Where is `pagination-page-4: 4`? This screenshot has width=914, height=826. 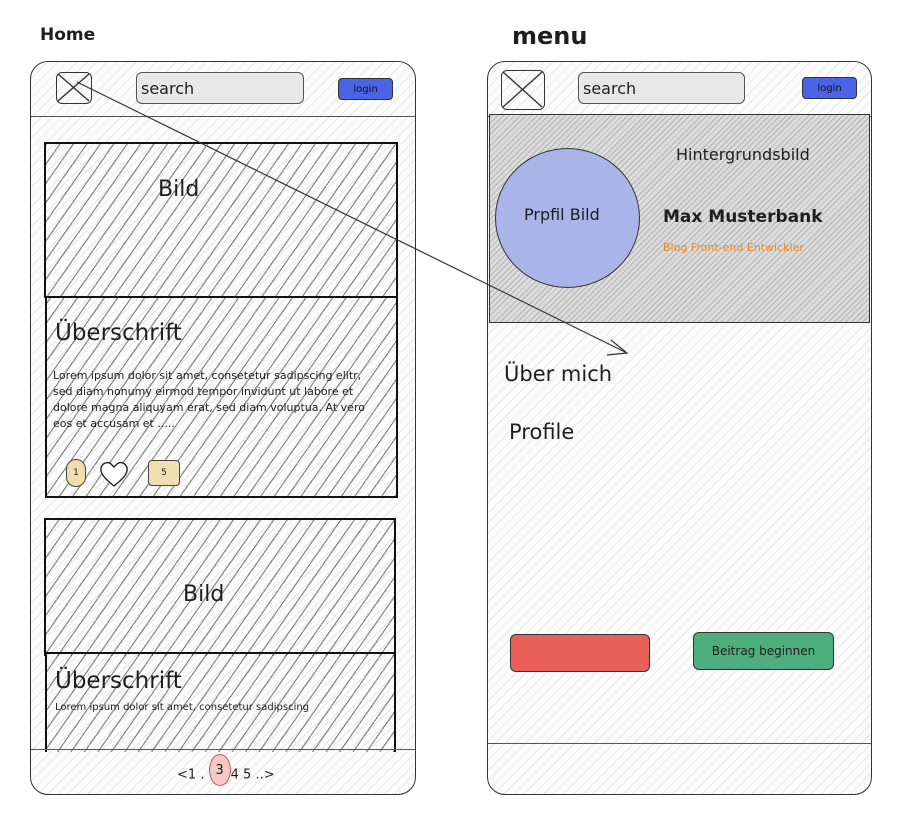
pagination-page-4: 4 is located at coordinates (235, 775).